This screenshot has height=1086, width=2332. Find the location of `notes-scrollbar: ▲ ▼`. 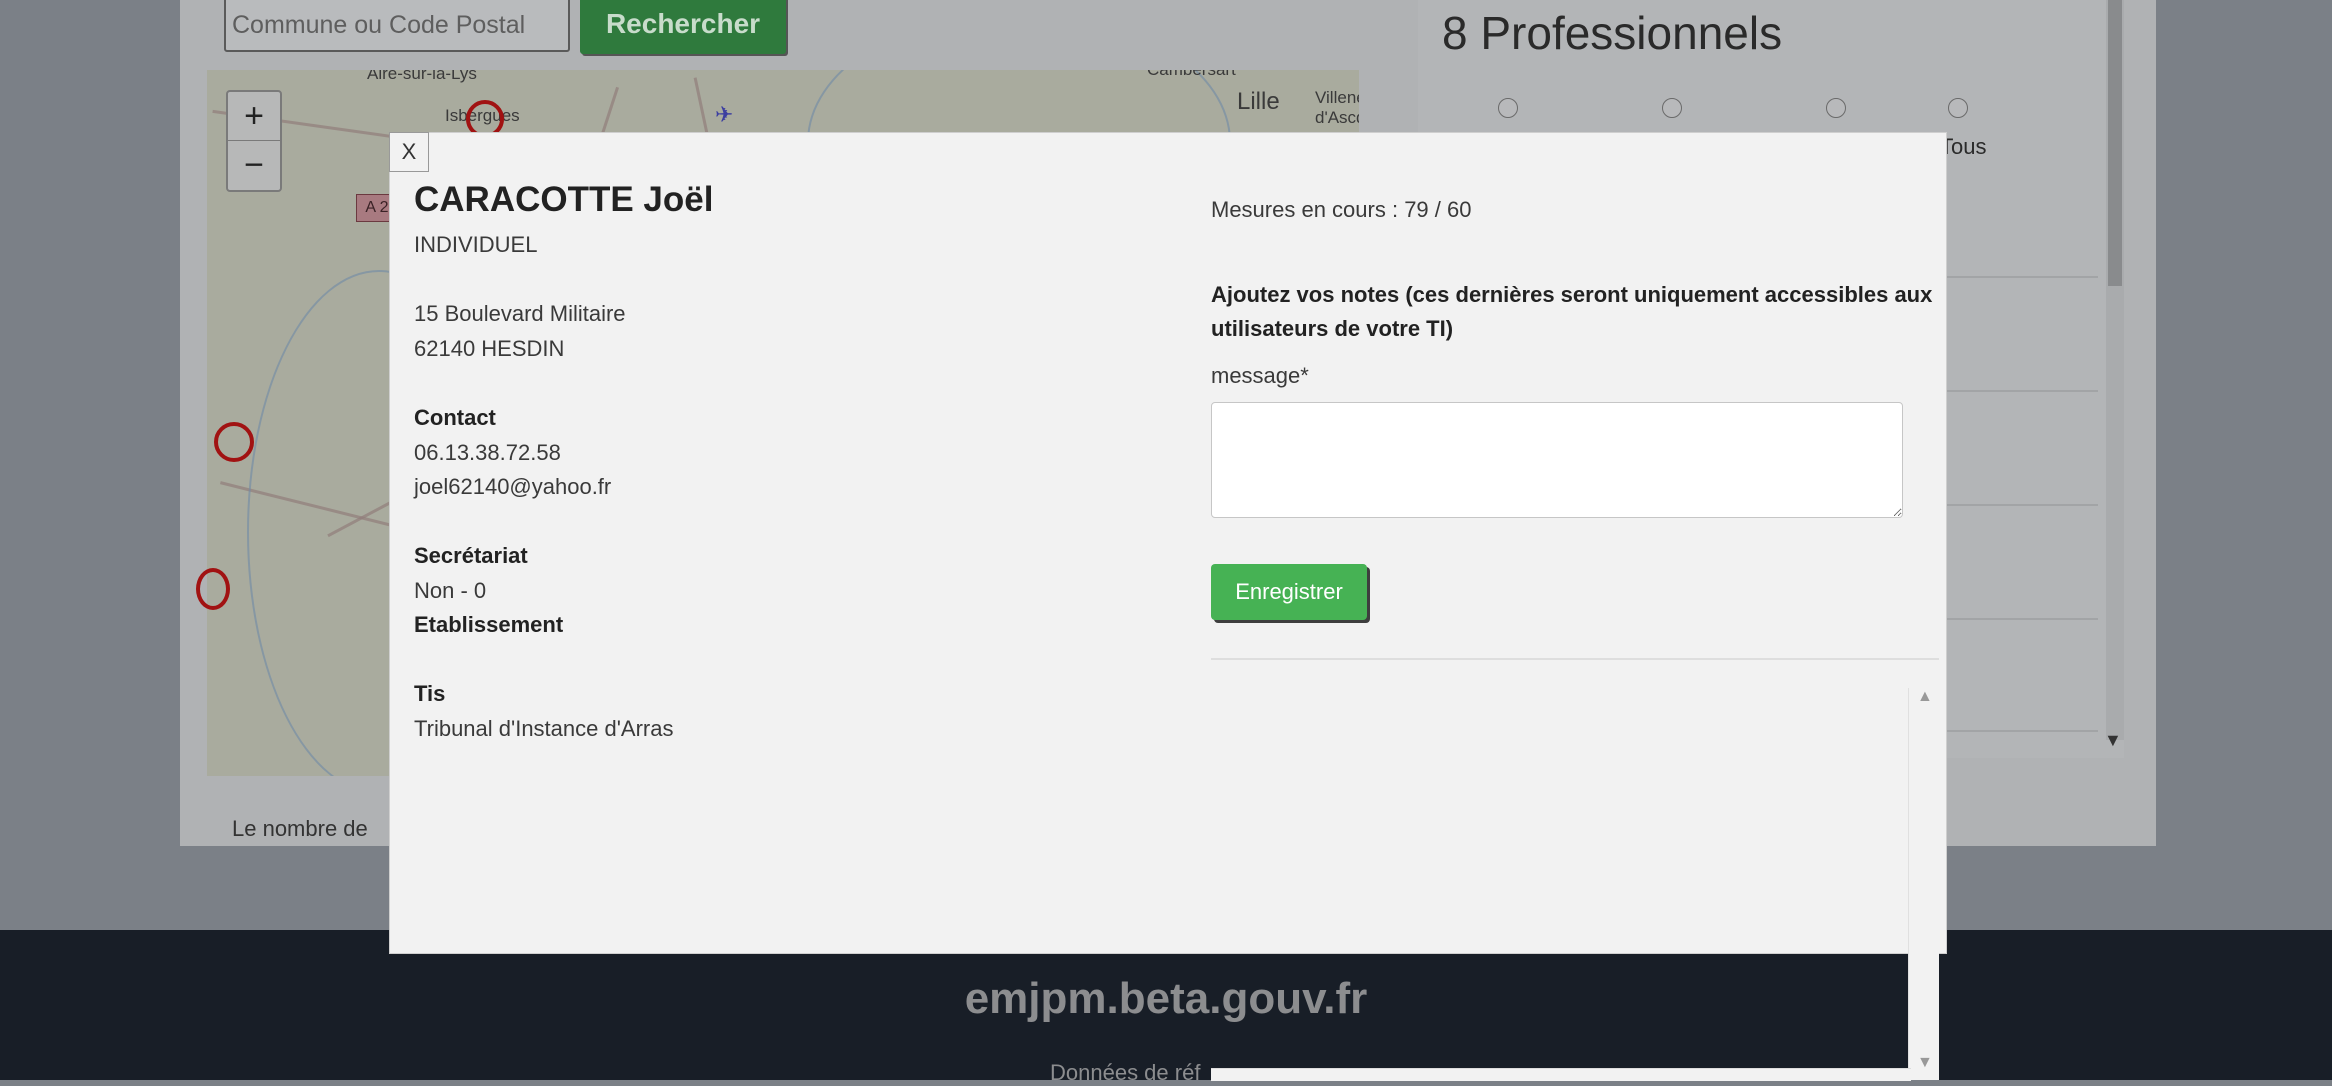

notes-scrollbar: ▲ ▼ is located at coordinates (1923, 884).